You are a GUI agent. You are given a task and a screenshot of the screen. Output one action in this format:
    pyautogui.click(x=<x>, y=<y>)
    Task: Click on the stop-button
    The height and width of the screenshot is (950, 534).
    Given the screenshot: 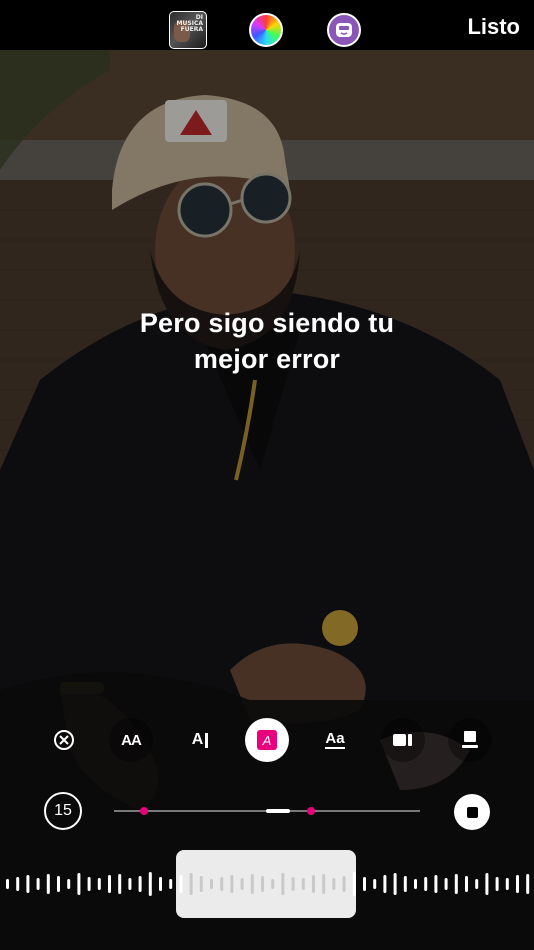 What is the action you would take?
    pyautogui.click(x=472, y=812)
    